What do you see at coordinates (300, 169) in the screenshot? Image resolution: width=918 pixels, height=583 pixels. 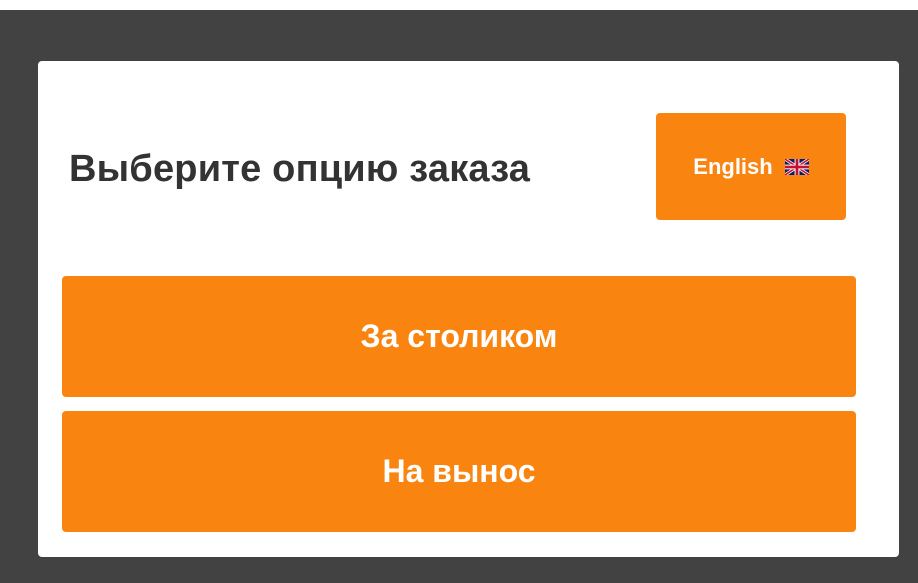 I see `dialog-title: Выберите опцию заказа` at bounding box center [300, 169].